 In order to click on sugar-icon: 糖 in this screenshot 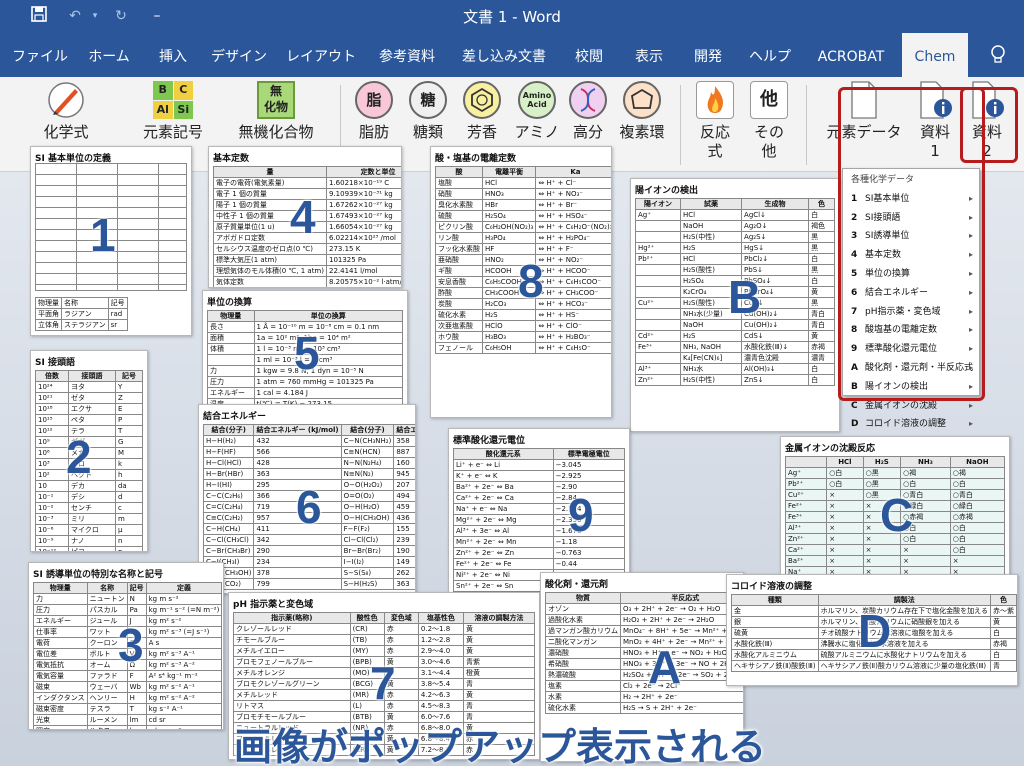, I will do `click(428, 100)`.